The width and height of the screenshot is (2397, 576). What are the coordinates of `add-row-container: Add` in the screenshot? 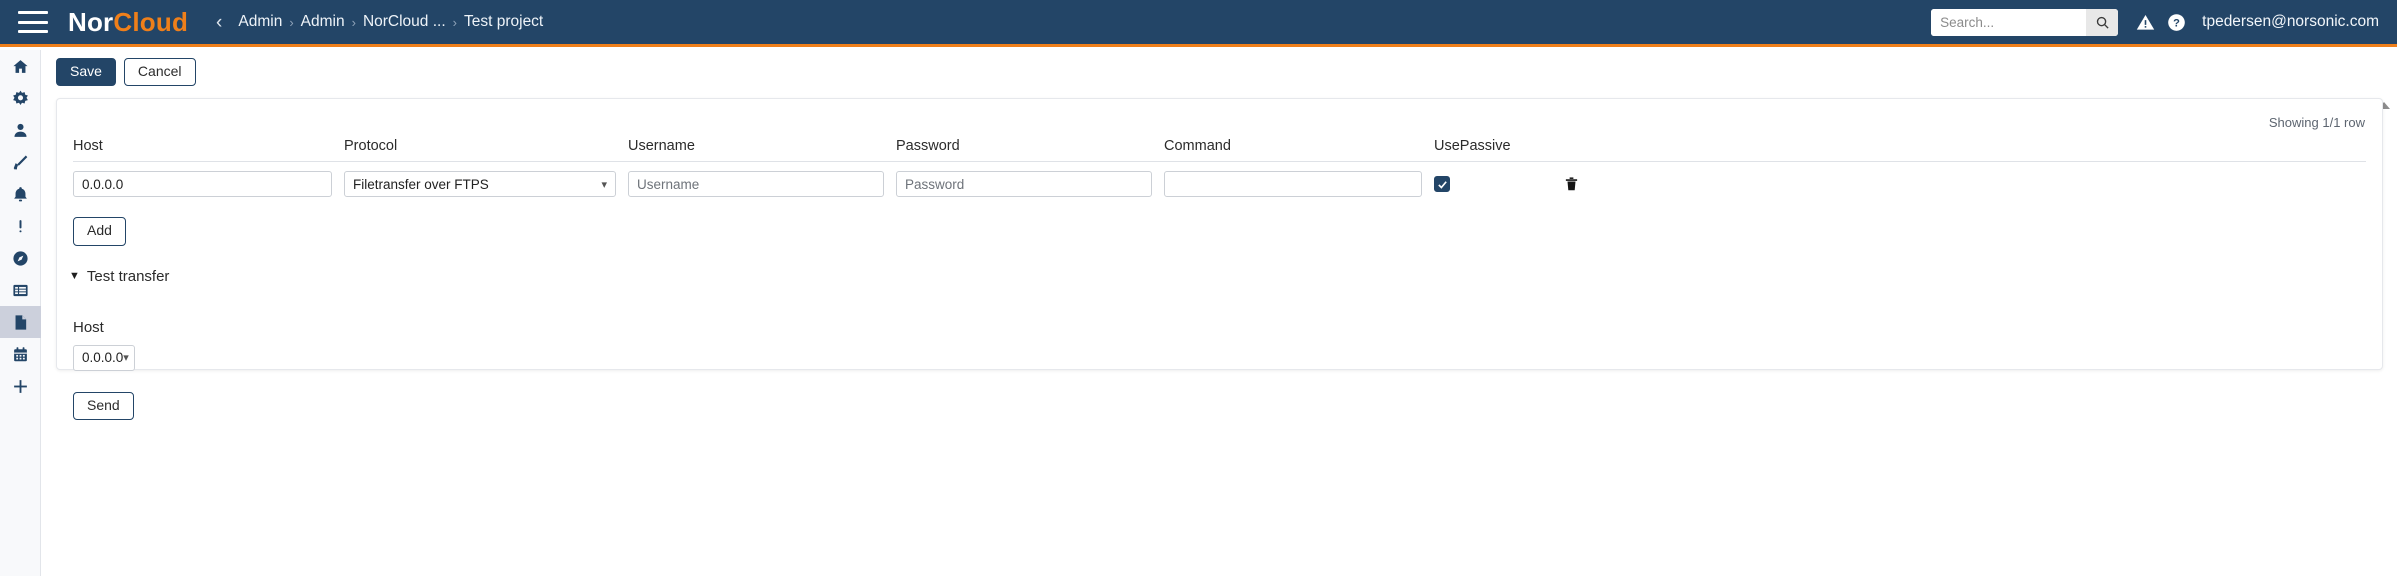 It's located at (99, 231).